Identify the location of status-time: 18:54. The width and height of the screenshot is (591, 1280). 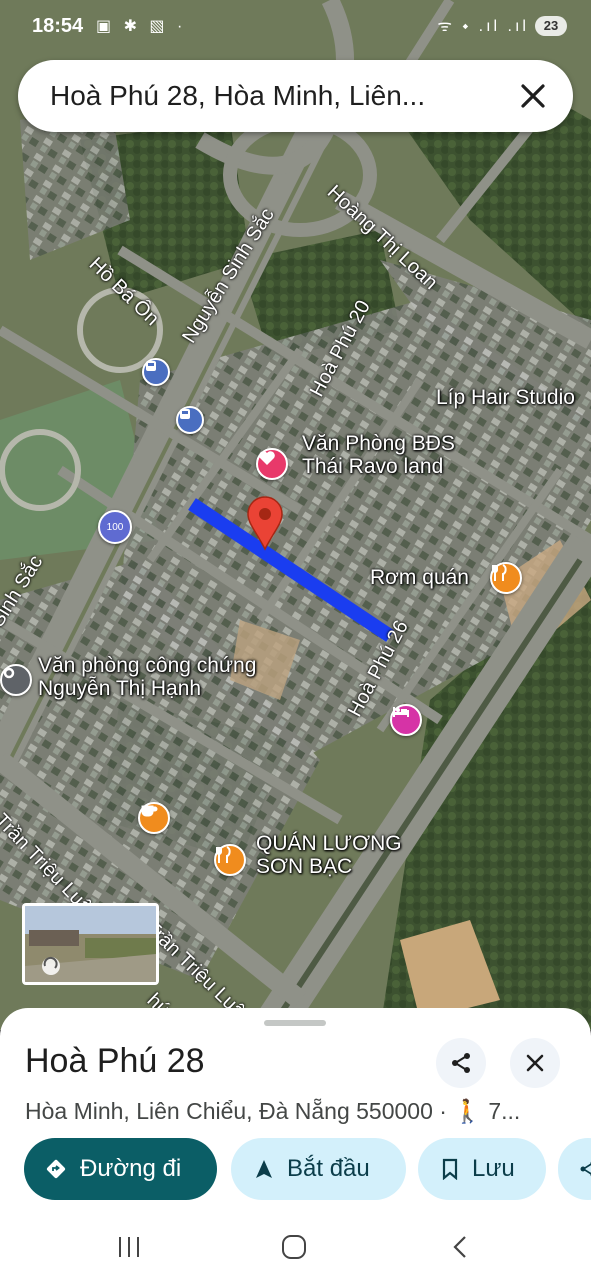
(58, 26).